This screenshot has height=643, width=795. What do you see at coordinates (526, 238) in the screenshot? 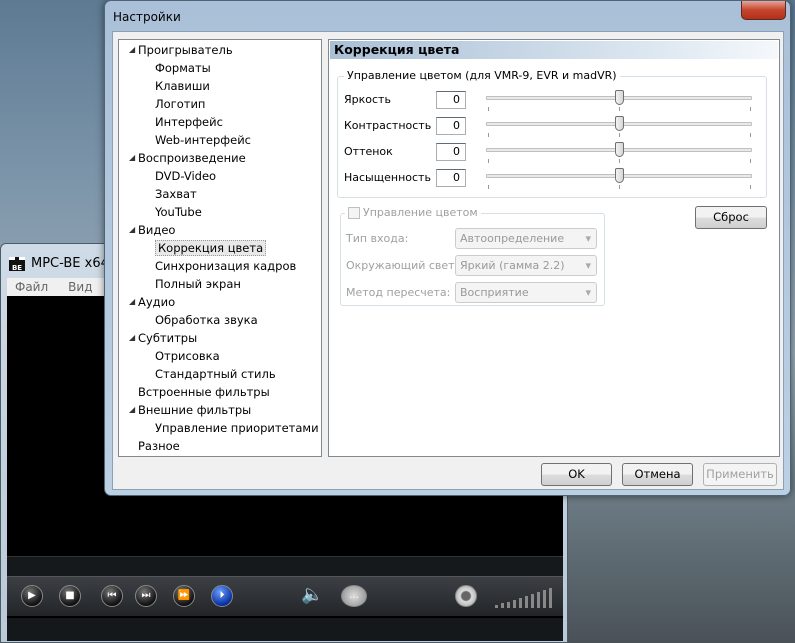
I see `option-dropdown: Автоопределение` at bounding box center [526, 238].